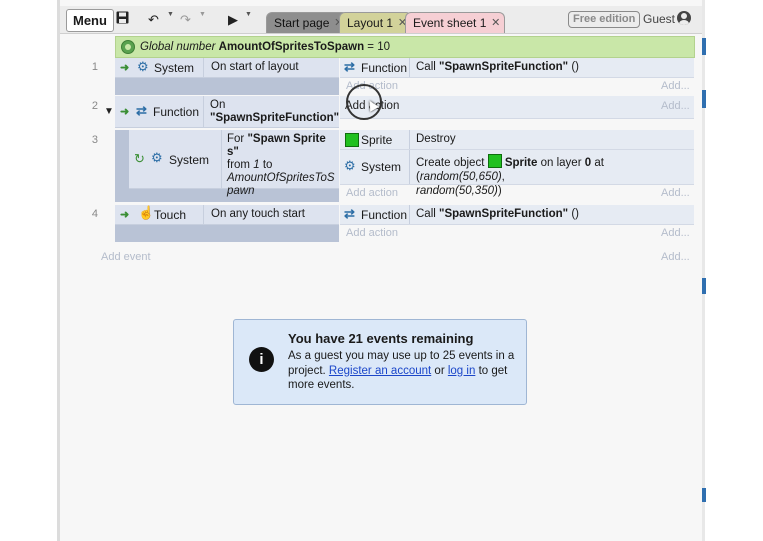  What do you see at coordinates (170, 14) in the screenshot?
I see `undo-dropdown-icon: ▼` at bounding box center [170, 14].